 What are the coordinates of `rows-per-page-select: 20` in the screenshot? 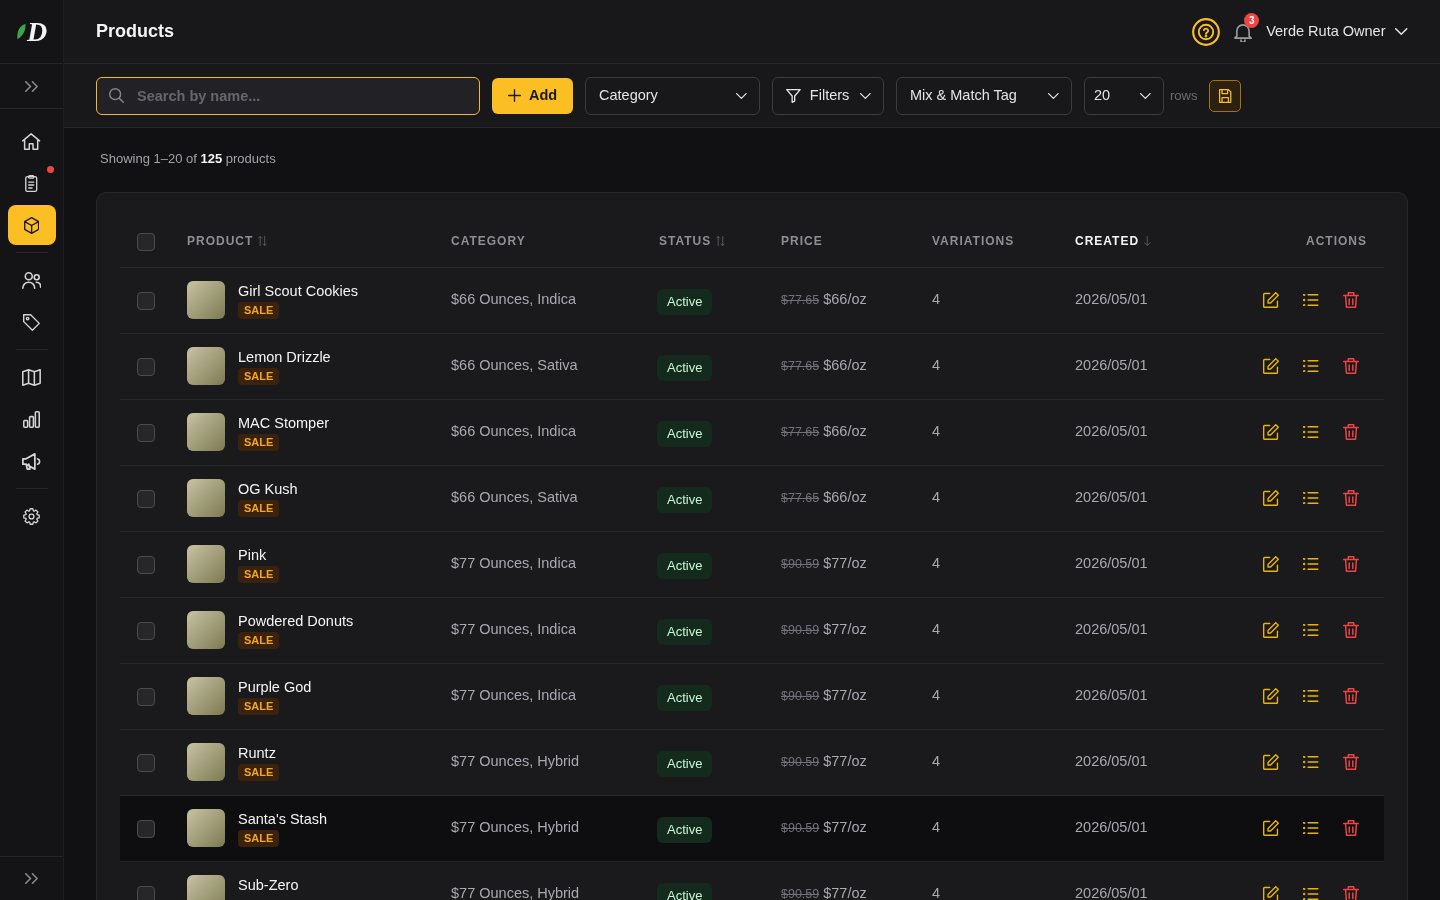 It's located at (1124, 95).